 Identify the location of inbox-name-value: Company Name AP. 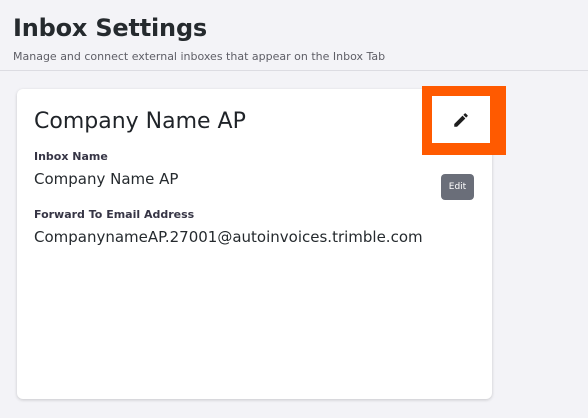
(106, 179).